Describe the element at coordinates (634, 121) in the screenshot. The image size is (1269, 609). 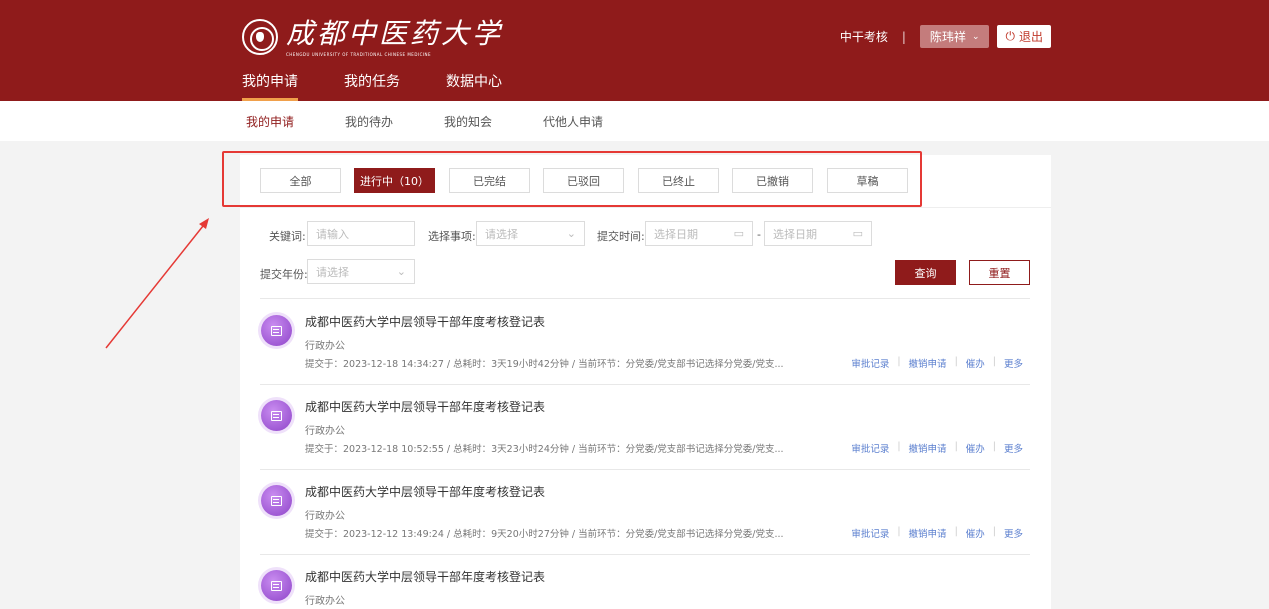
I see `sub-nav: 我的申请 我的待办 我的知会 代他人申请` at that location.